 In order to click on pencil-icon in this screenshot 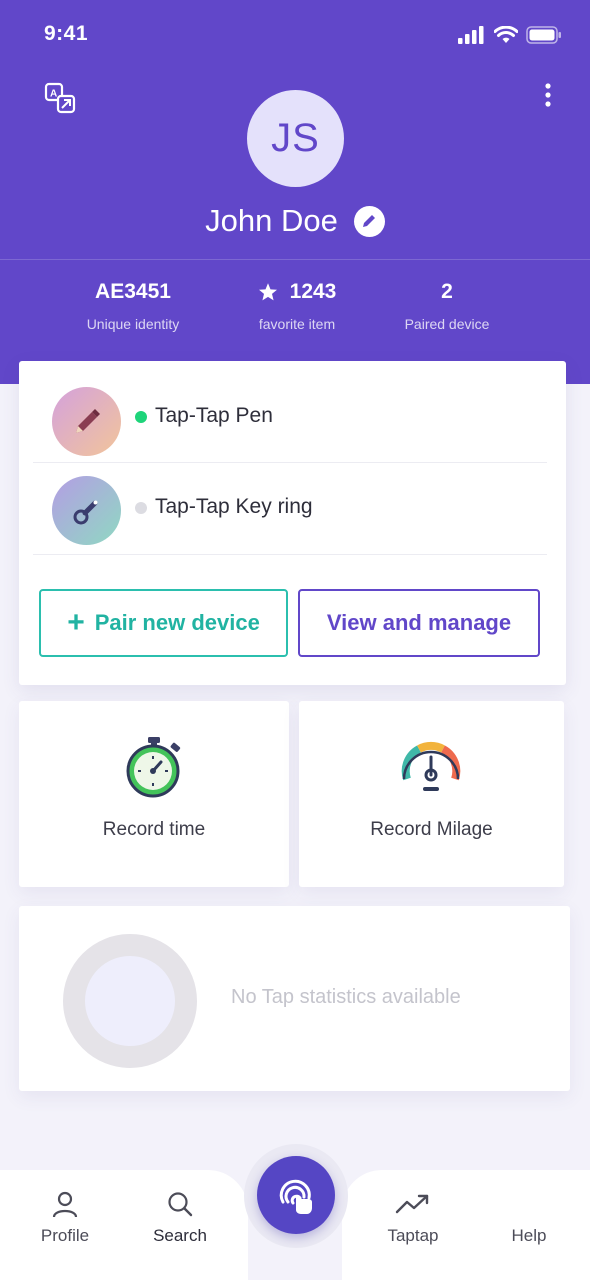, I will do `click(369, 221)`.